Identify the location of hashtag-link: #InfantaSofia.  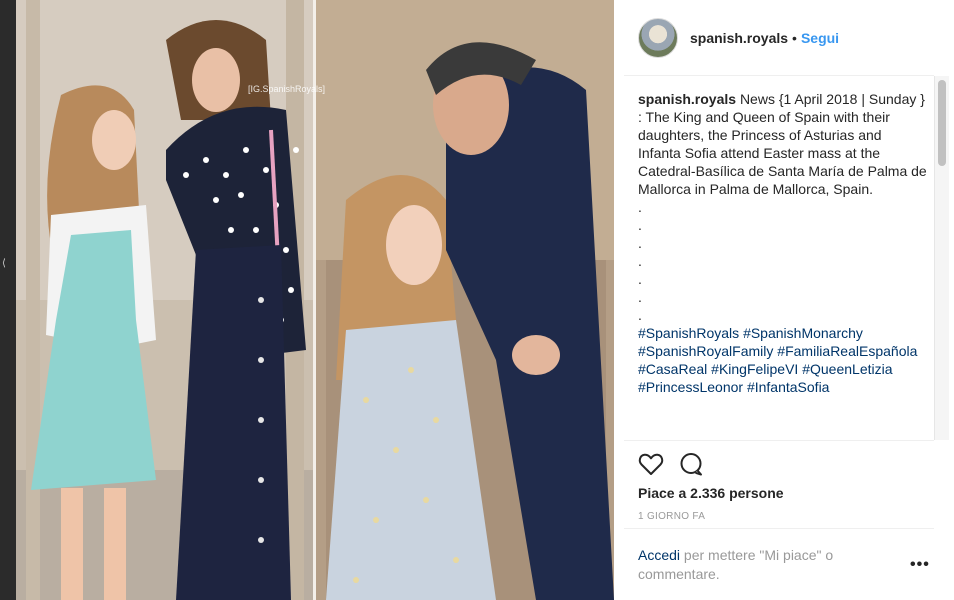
(788, 387).